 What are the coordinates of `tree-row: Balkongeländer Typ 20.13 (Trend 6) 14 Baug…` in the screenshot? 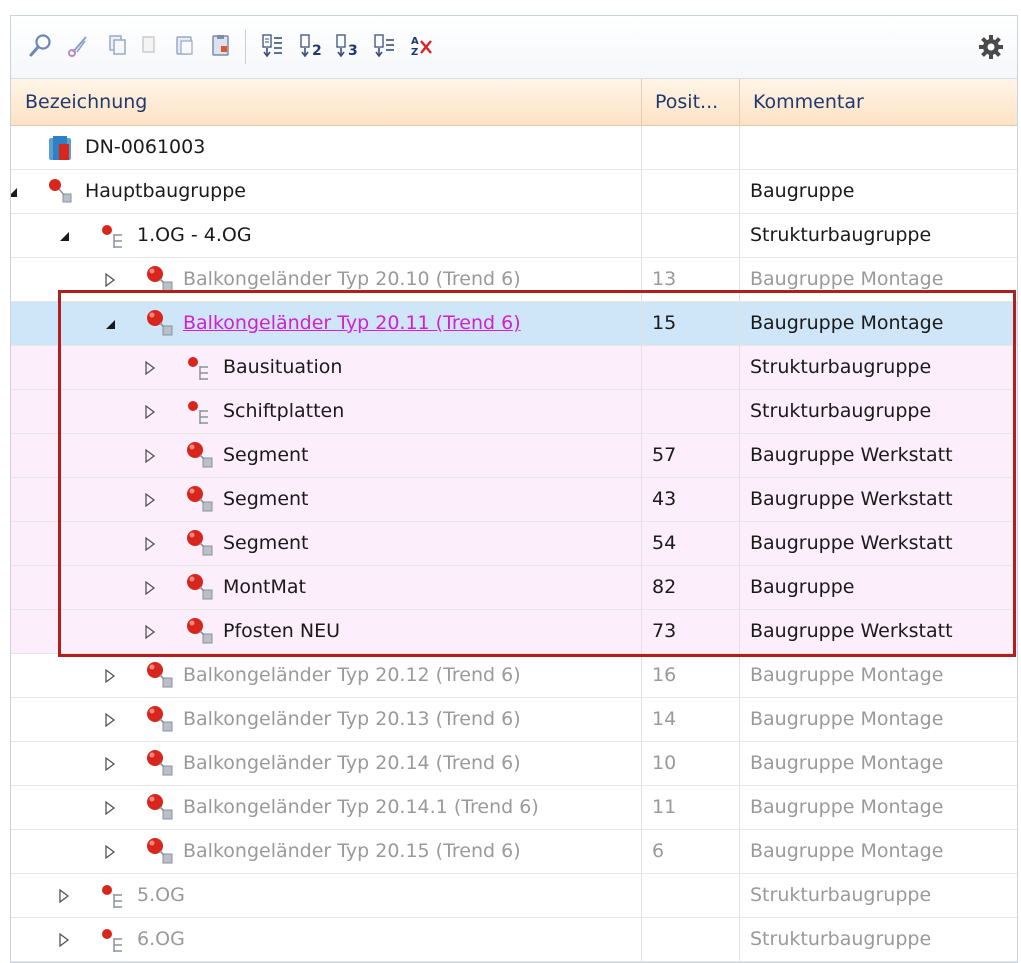 It's located at (514, 720).